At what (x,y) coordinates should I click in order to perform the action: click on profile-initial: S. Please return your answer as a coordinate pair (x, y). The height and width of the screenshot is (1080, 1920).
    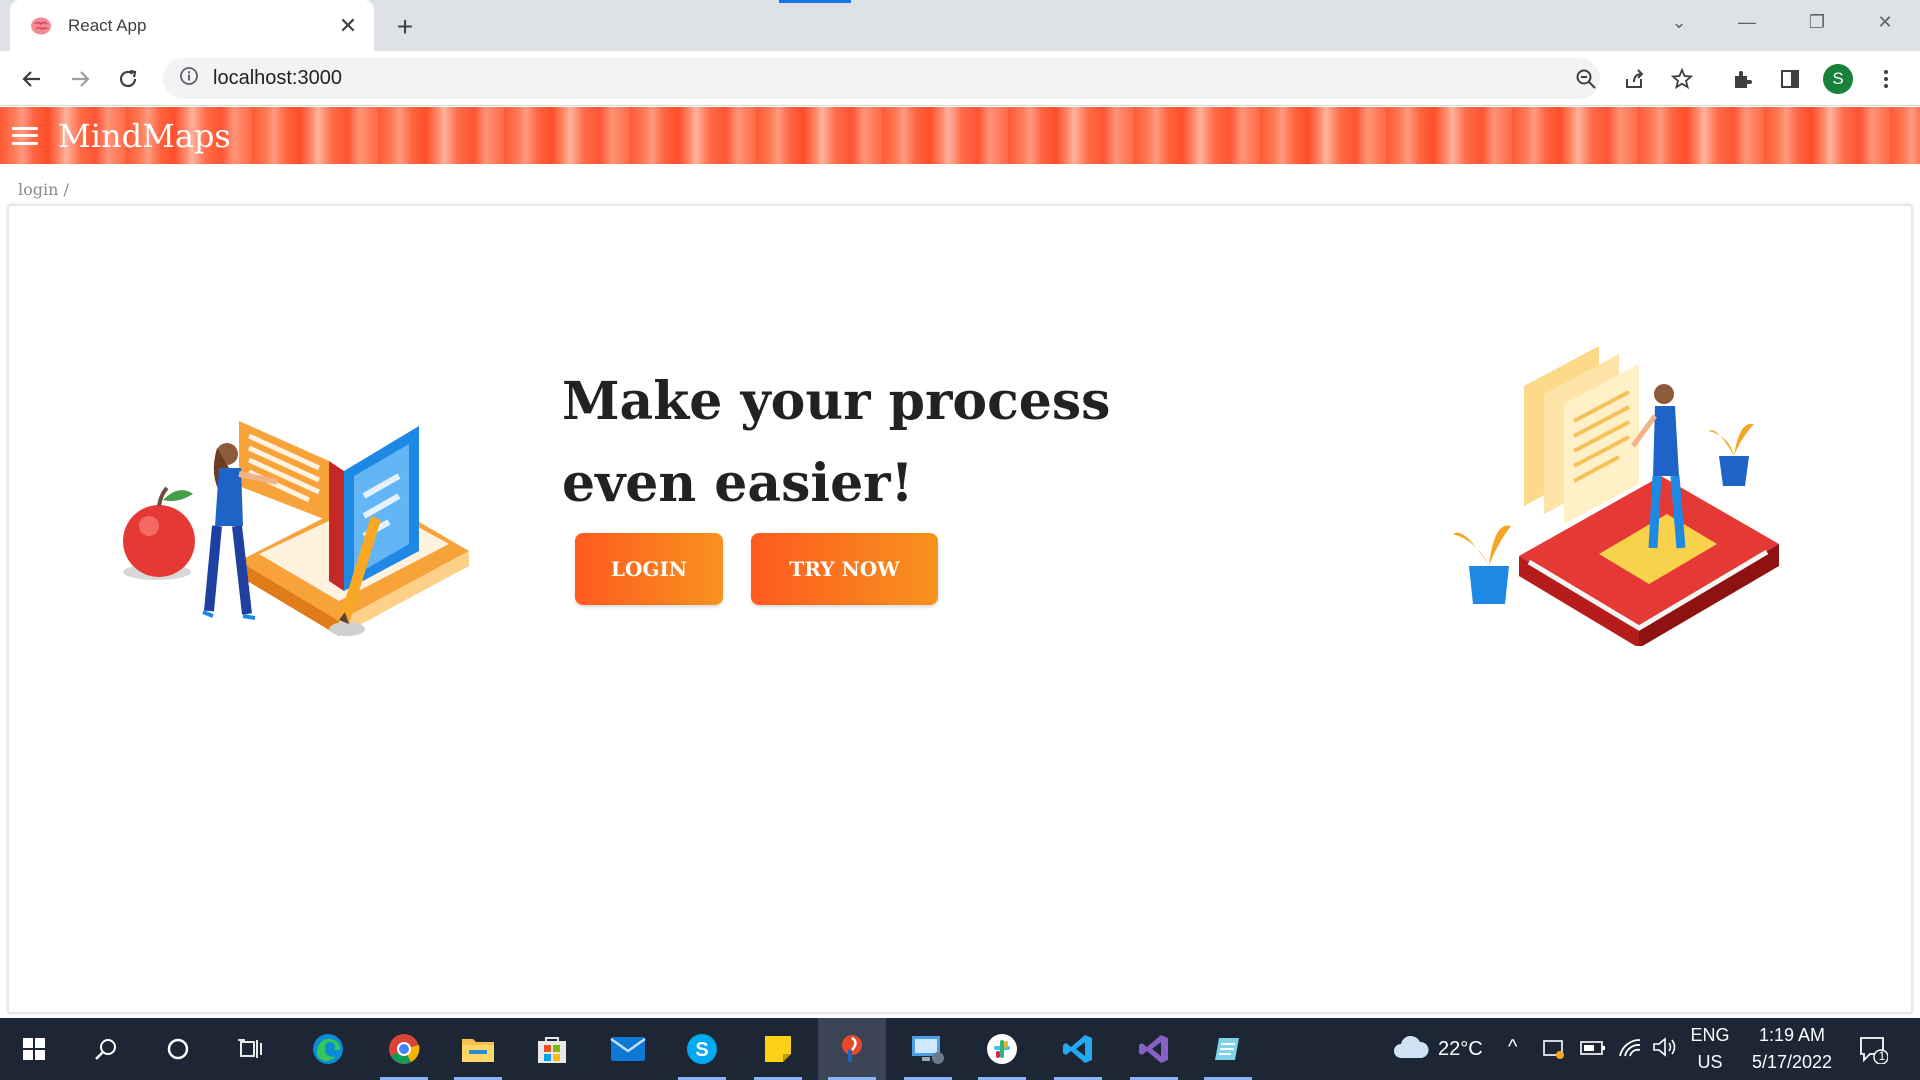
    Looking at the image, I should click on (1838, 79).